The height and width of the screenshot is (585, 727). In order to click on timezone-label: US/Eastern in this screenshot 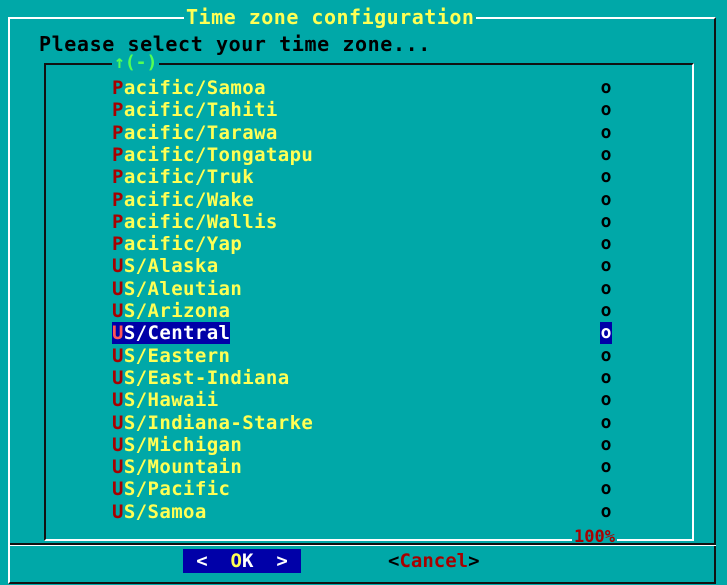, I will do `click(171, 356)`.